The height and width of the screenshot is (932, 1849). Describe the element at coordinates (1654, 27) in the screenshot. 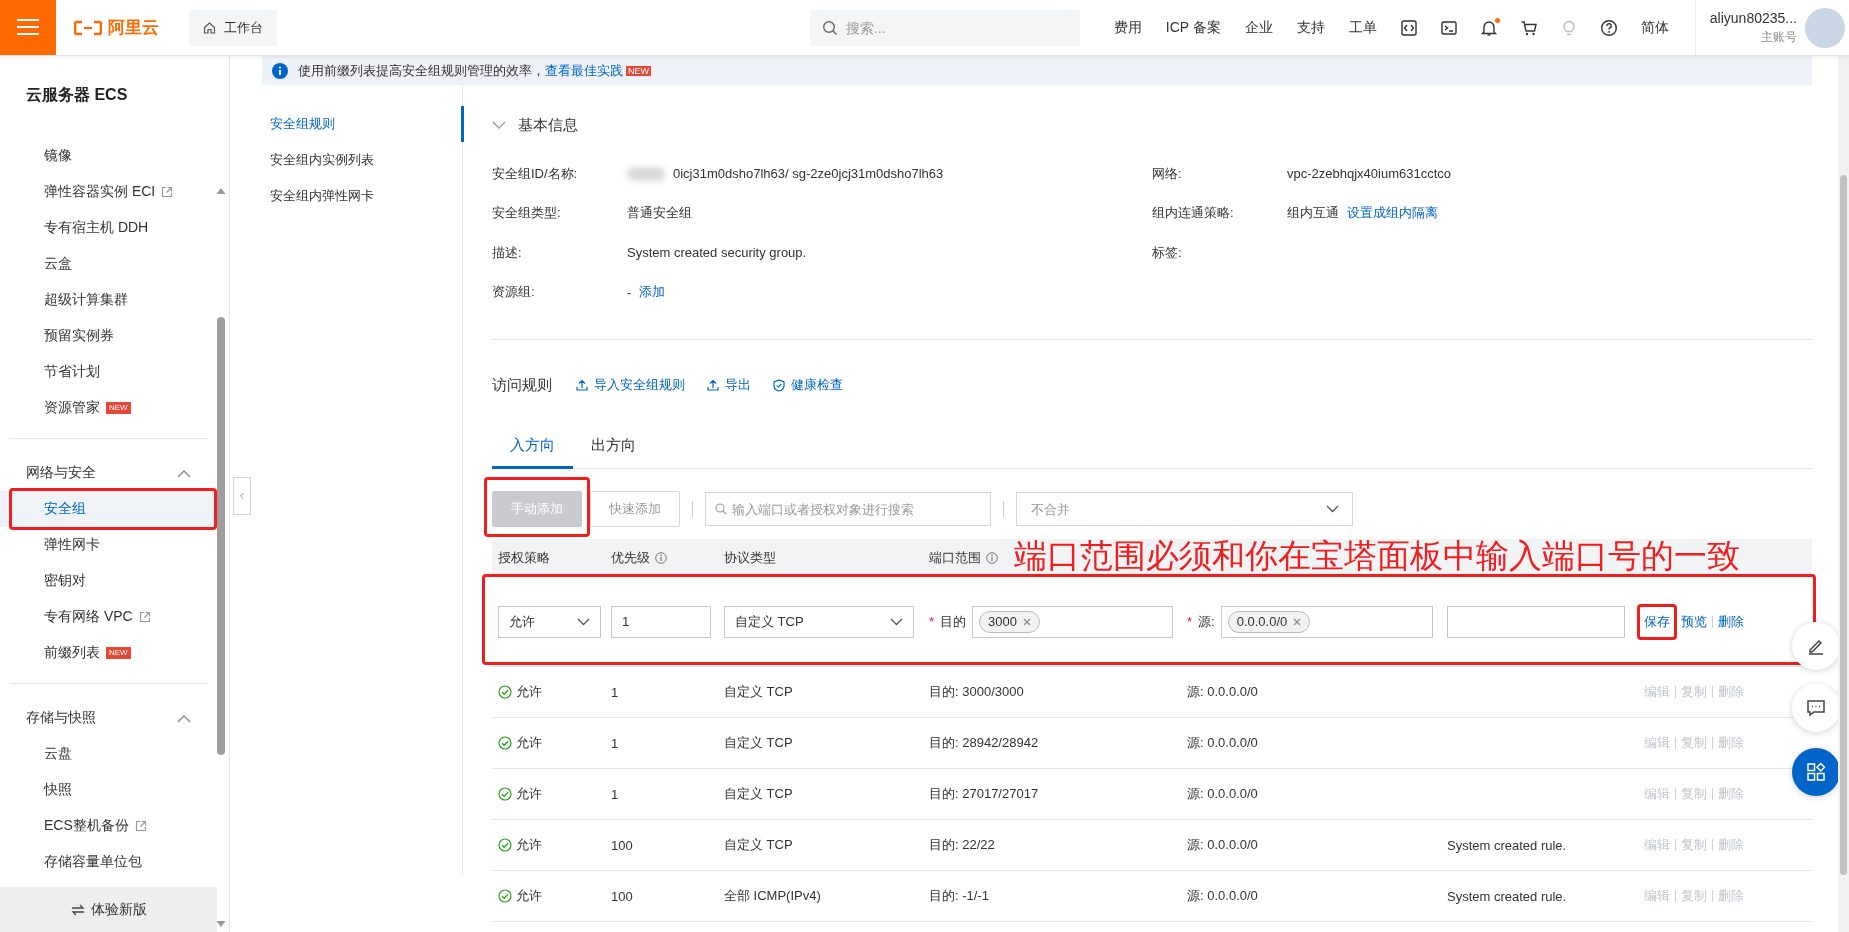

I see `language-link: 简体` at that location.